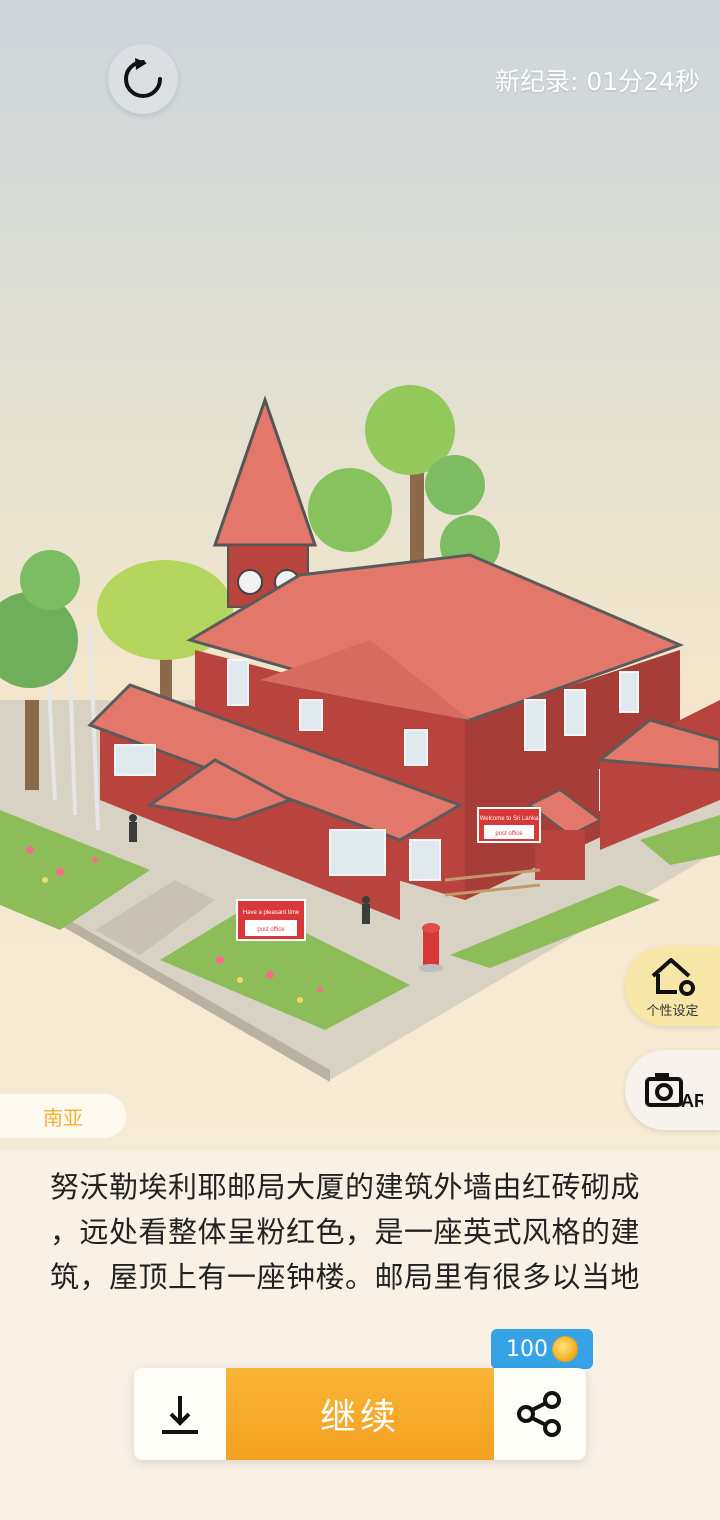 The width and height of the screenshot is (720, 1520). What do you see at coordinates (672, 1011) in the screenshot?
I see `custom-settings-label: 个性设定` at bounding box center [672, 1011].